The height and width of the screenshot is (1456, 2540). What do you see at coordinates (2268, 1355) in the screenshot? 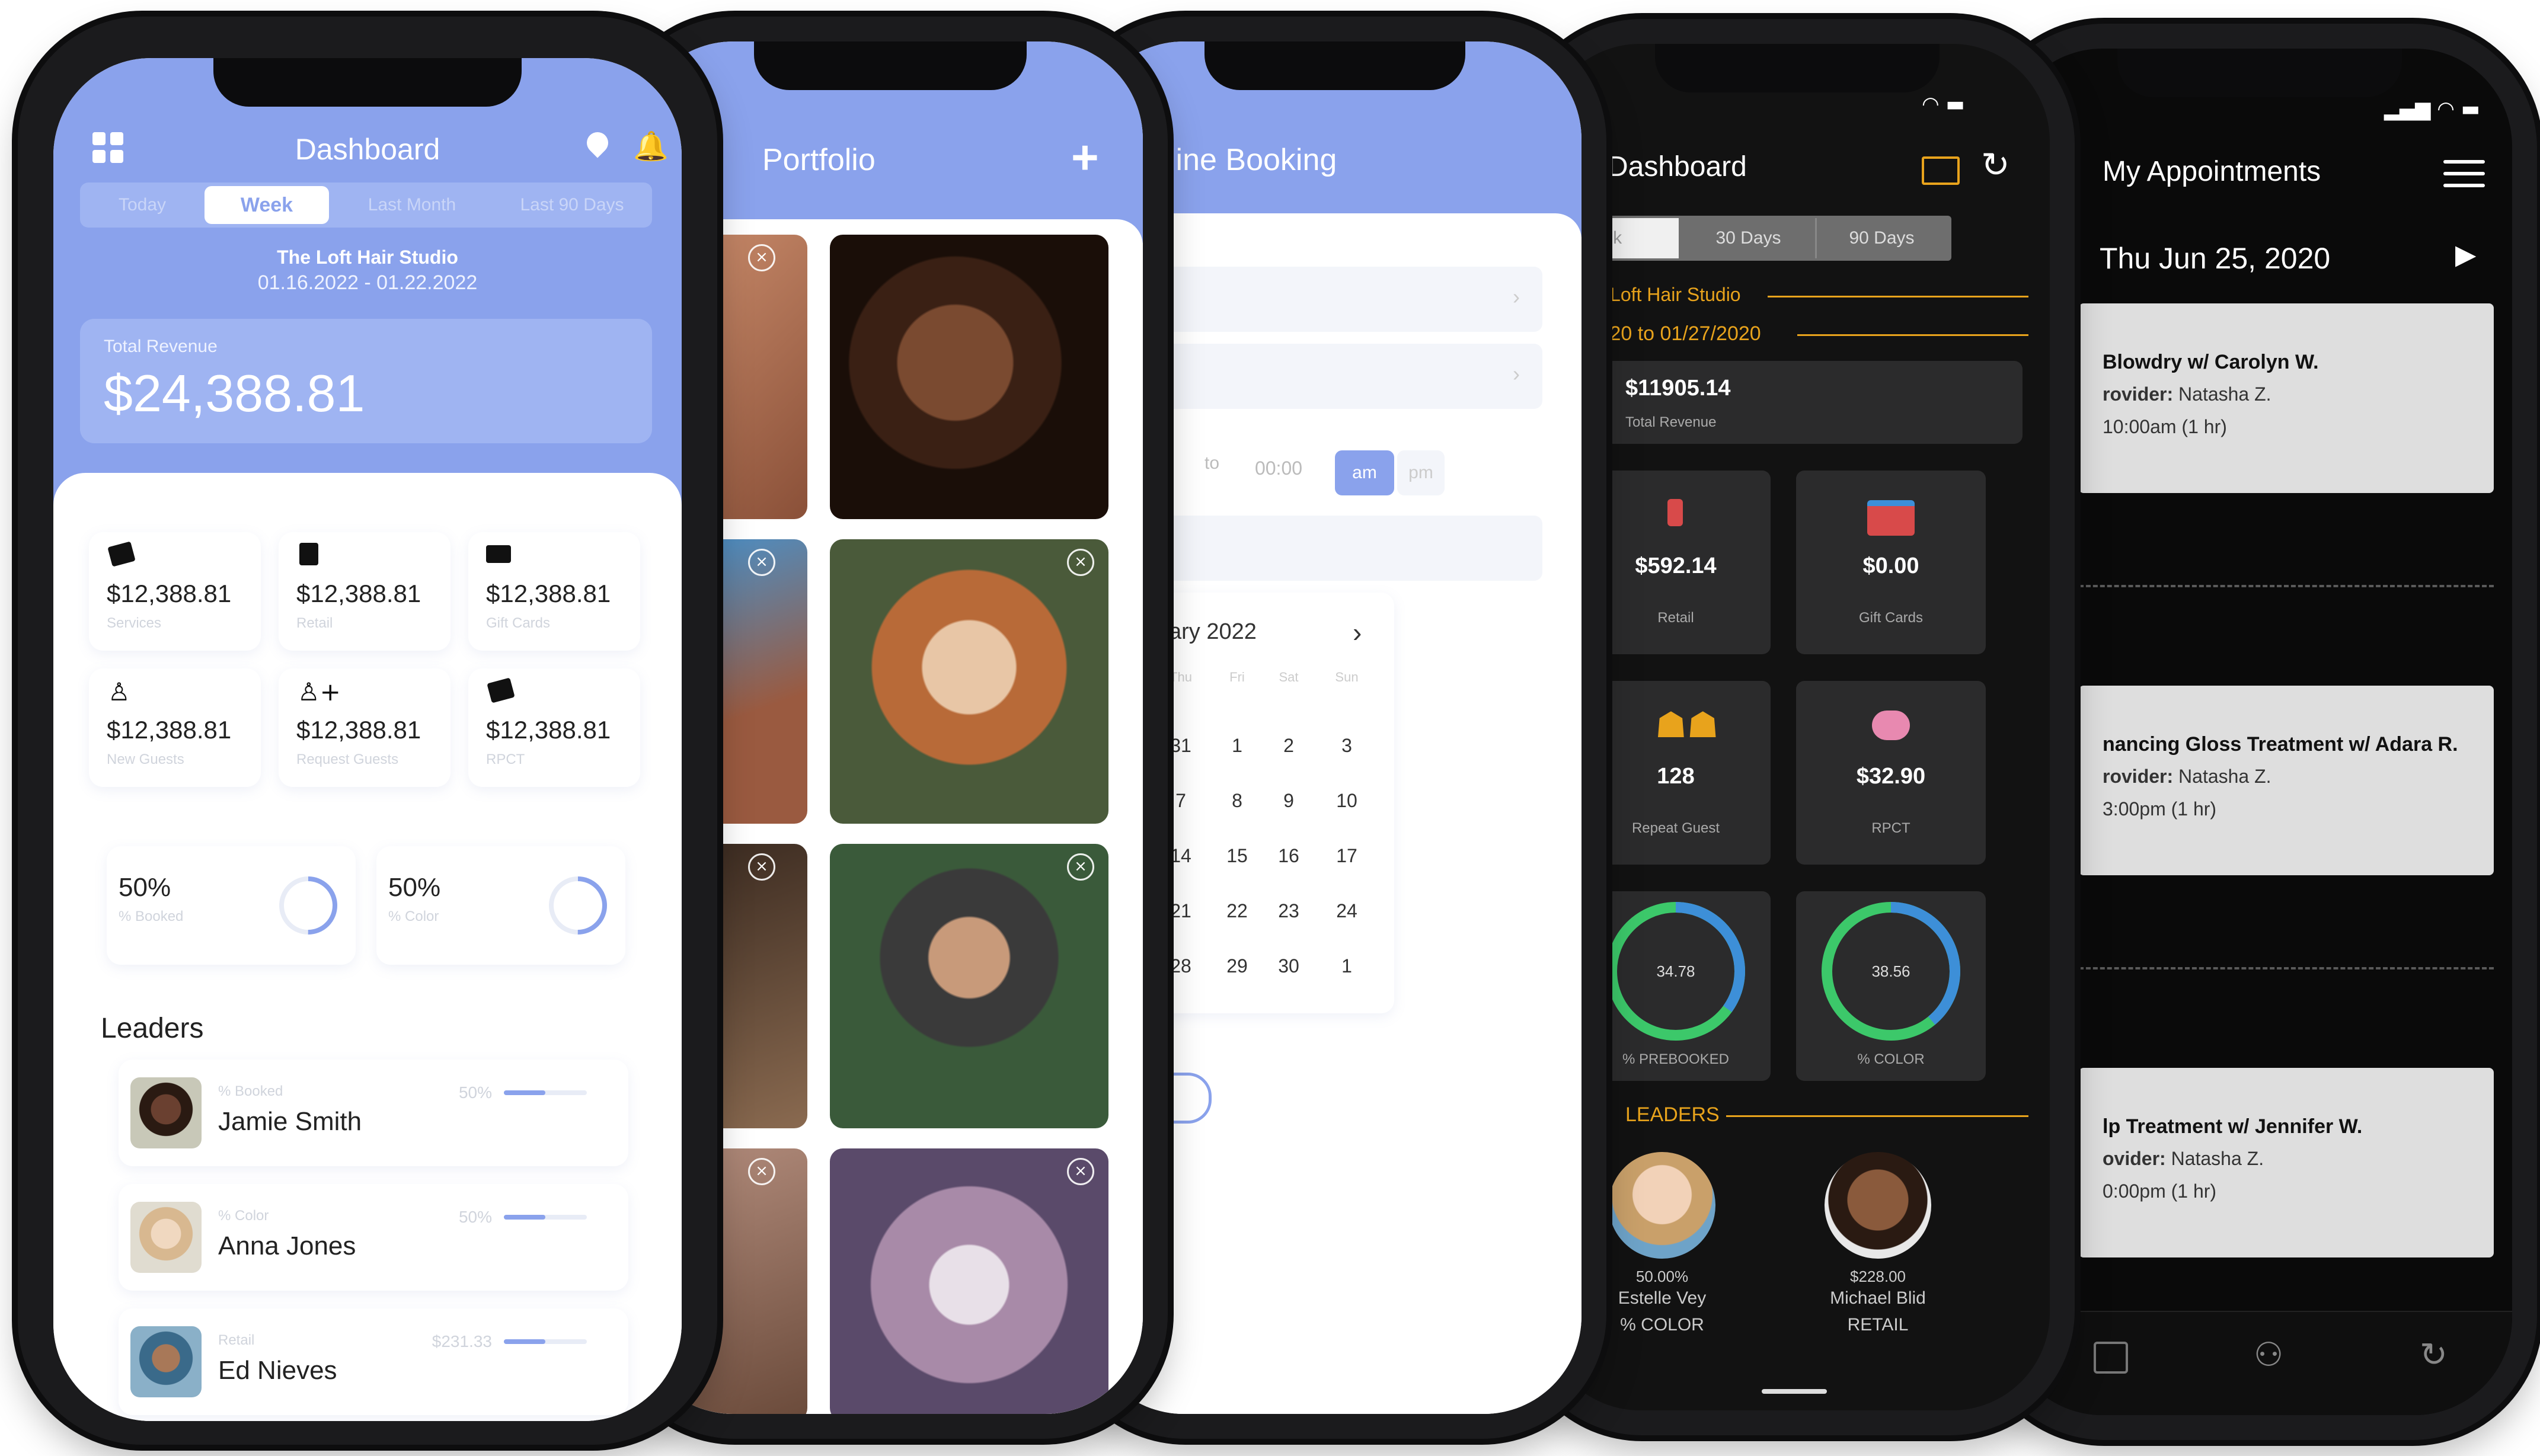
I see `clients-tab-icon: ⚇` at bounding box center [2268, 1355].